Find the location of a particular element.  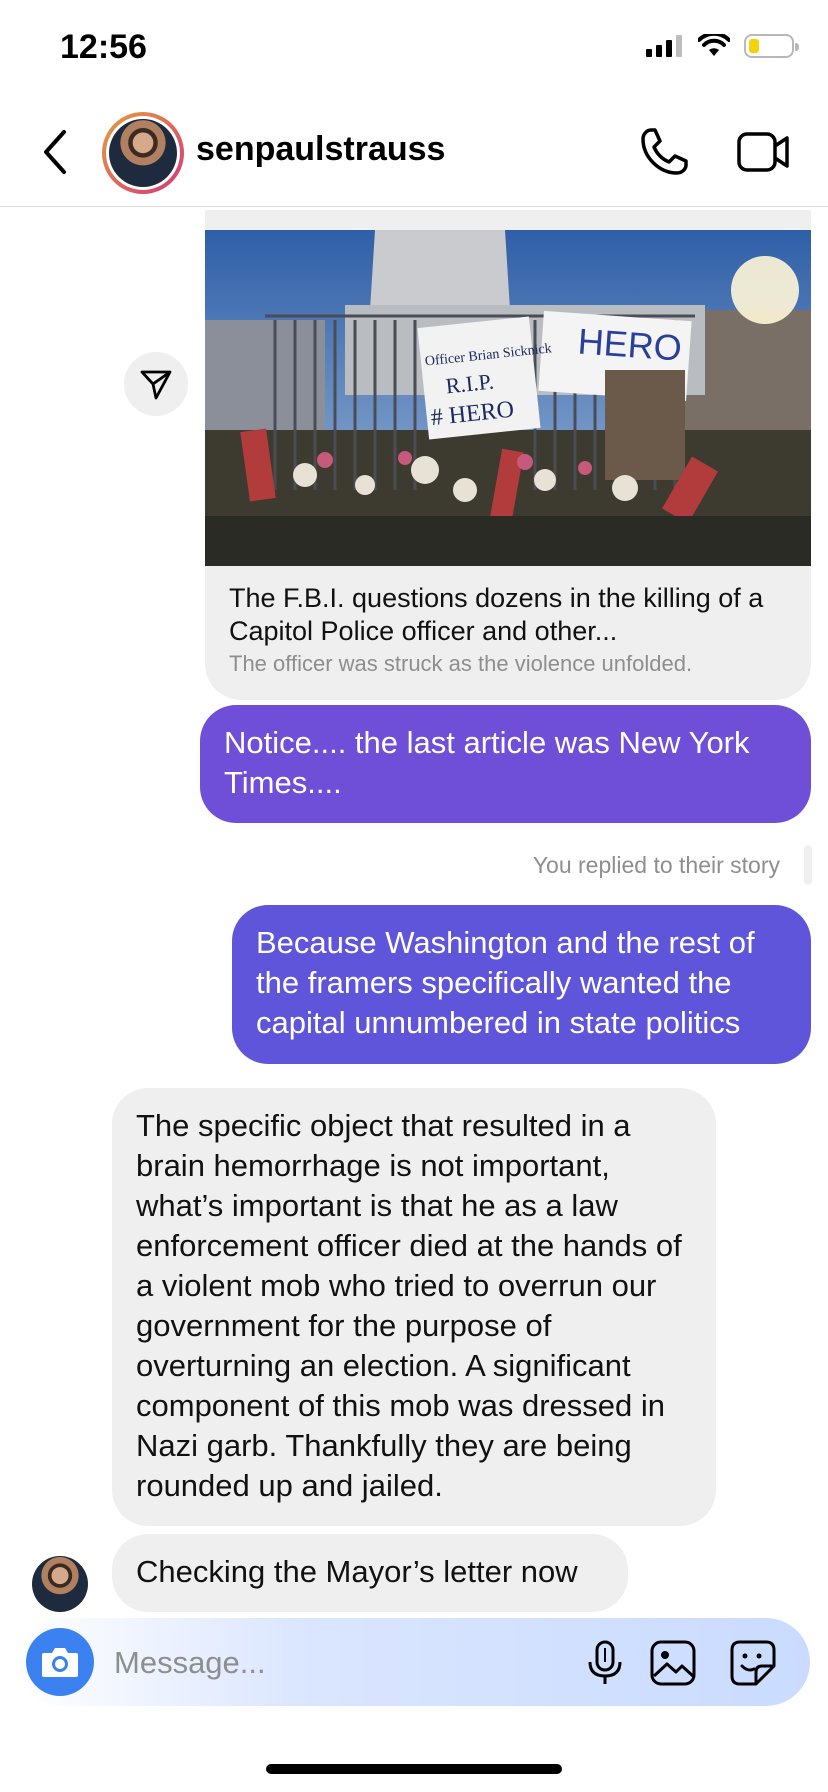

chat-header: senpaulstrauss is located at coordinates (414, 153).